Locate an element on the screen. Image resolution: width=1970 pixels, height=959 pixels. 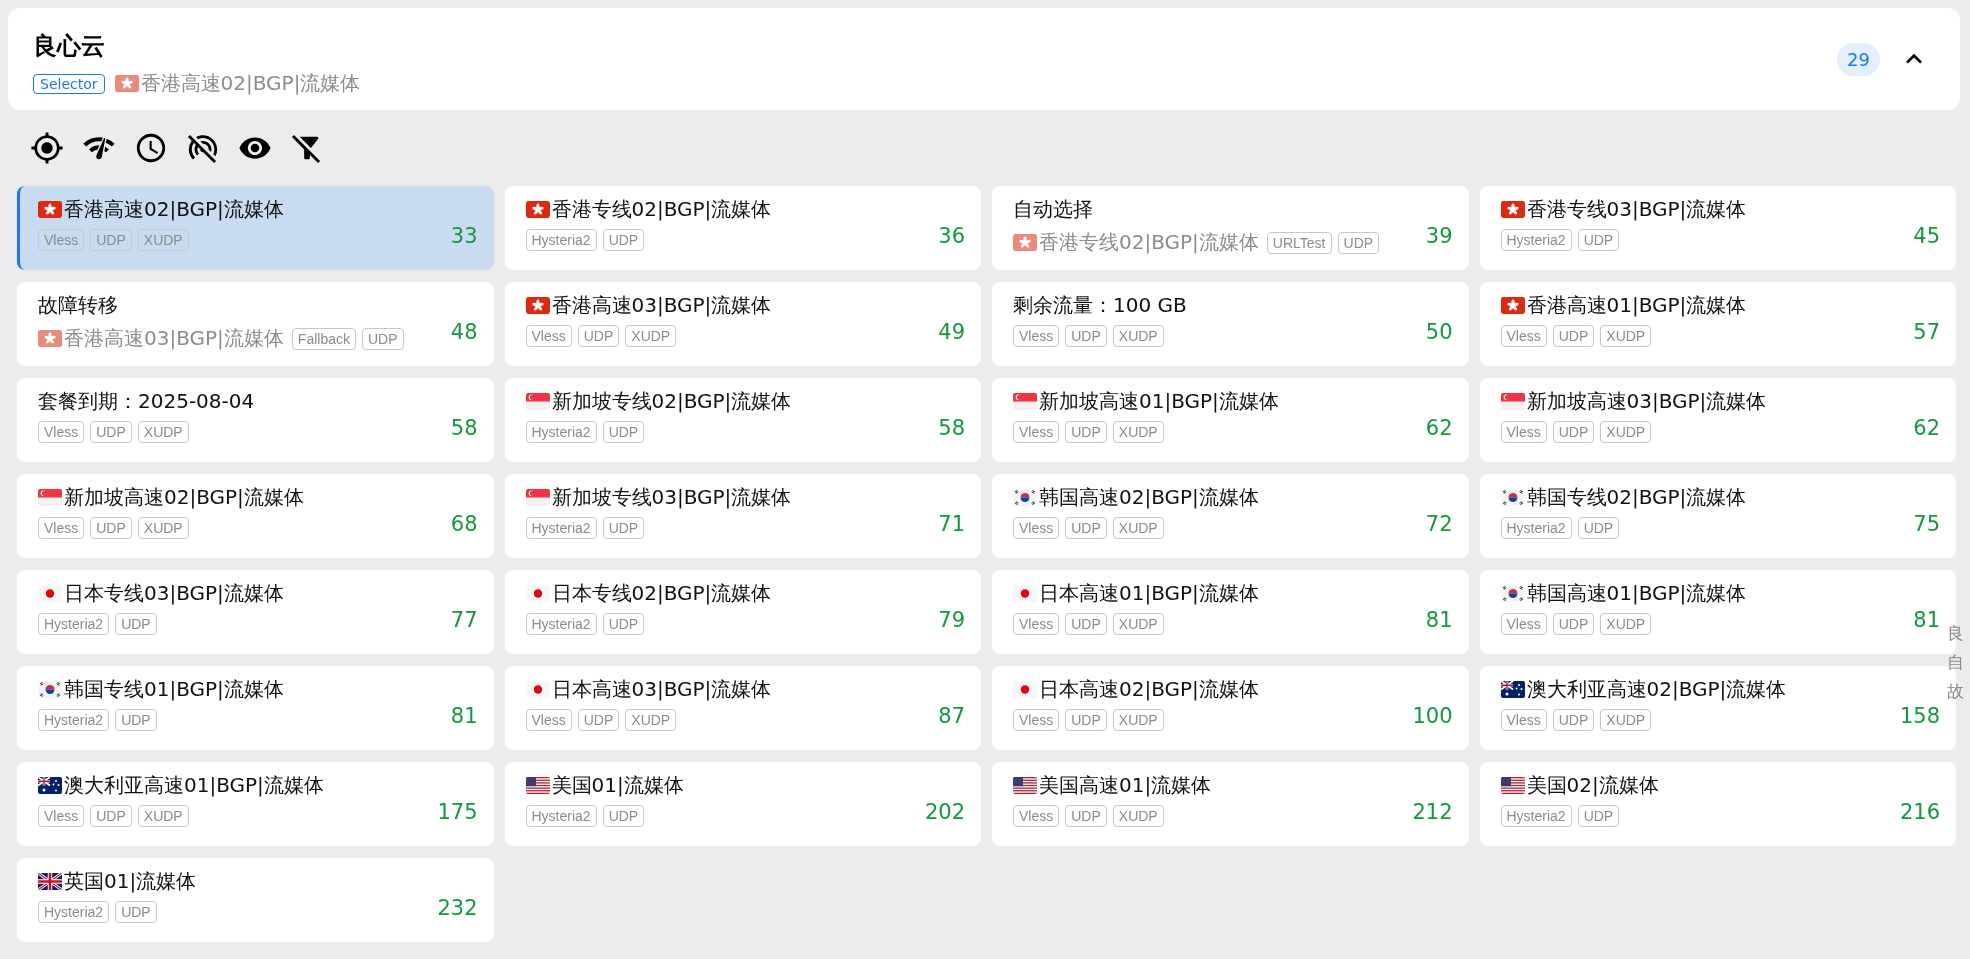
proxy-card: 日本专线03|BGP|流媒体 Hysteria2 UDP 77 is located at coordinates (255, 612).